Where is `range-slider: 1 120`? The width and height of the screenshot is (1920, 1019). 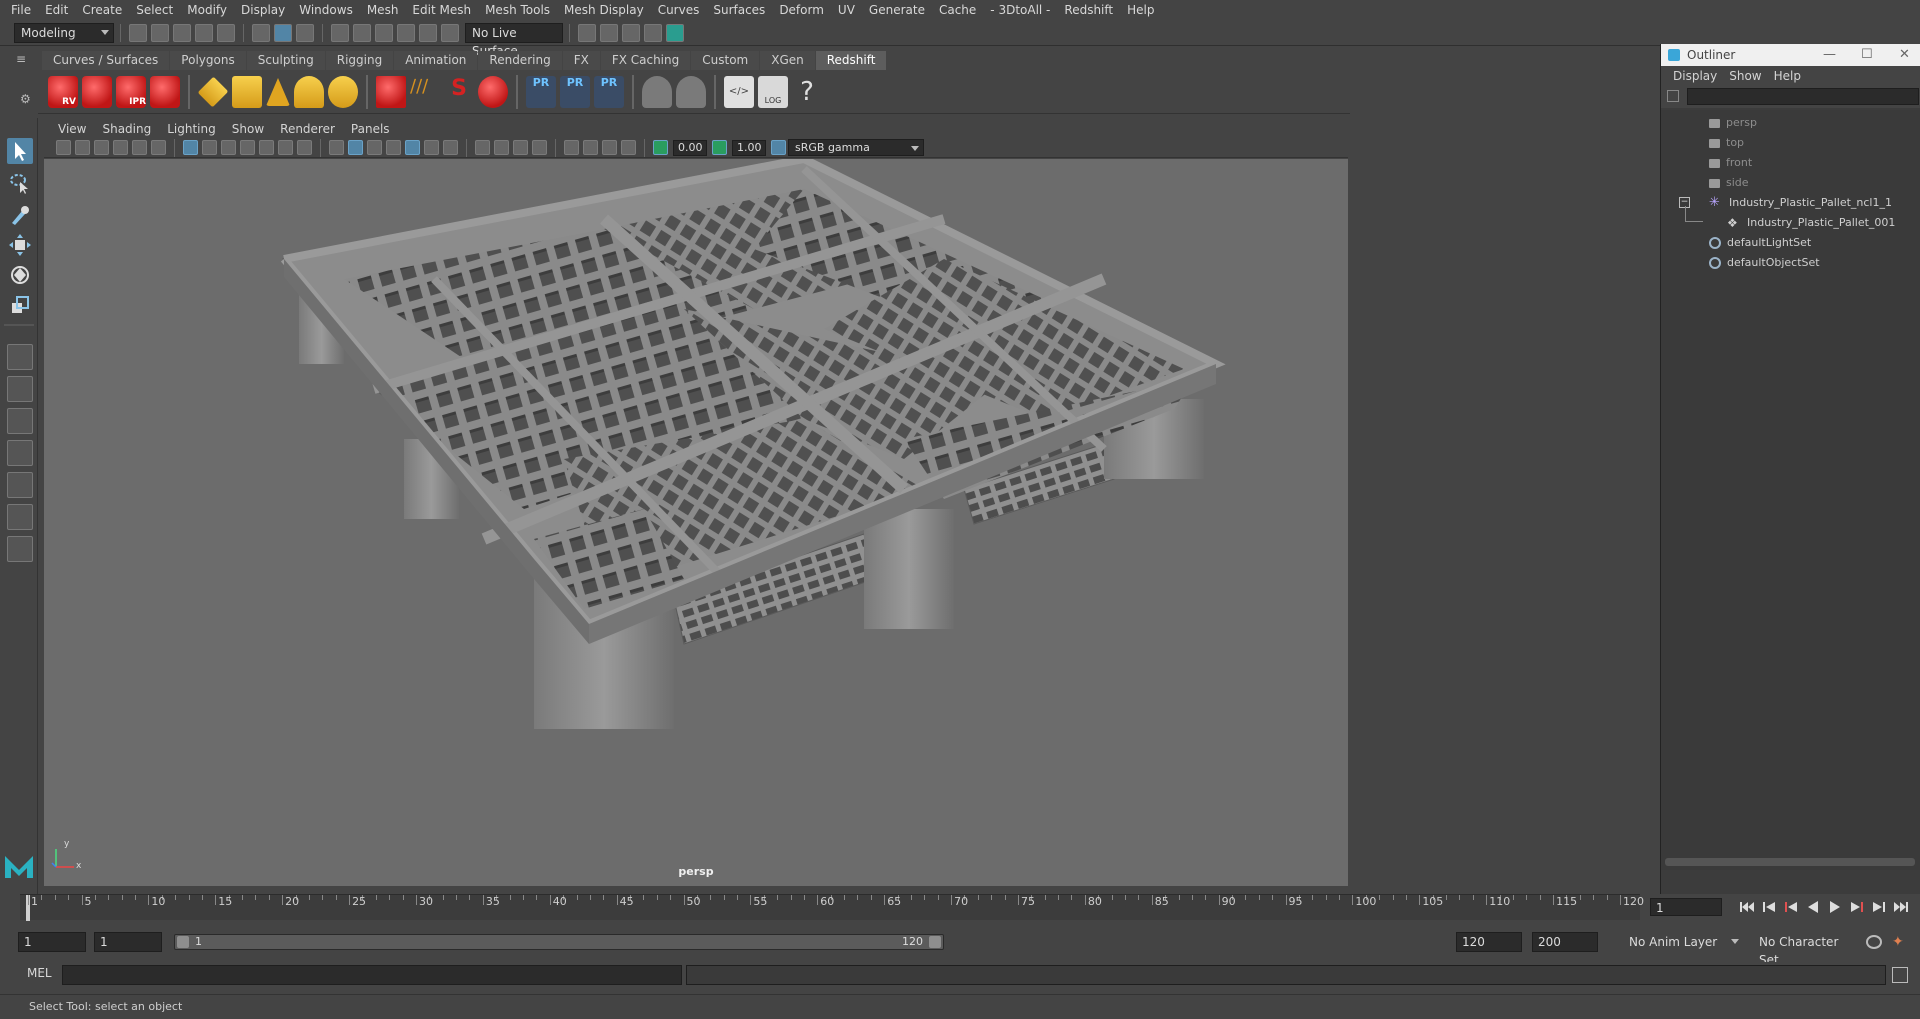 range-slider: 1 120 is located at coordinates (559, 942).